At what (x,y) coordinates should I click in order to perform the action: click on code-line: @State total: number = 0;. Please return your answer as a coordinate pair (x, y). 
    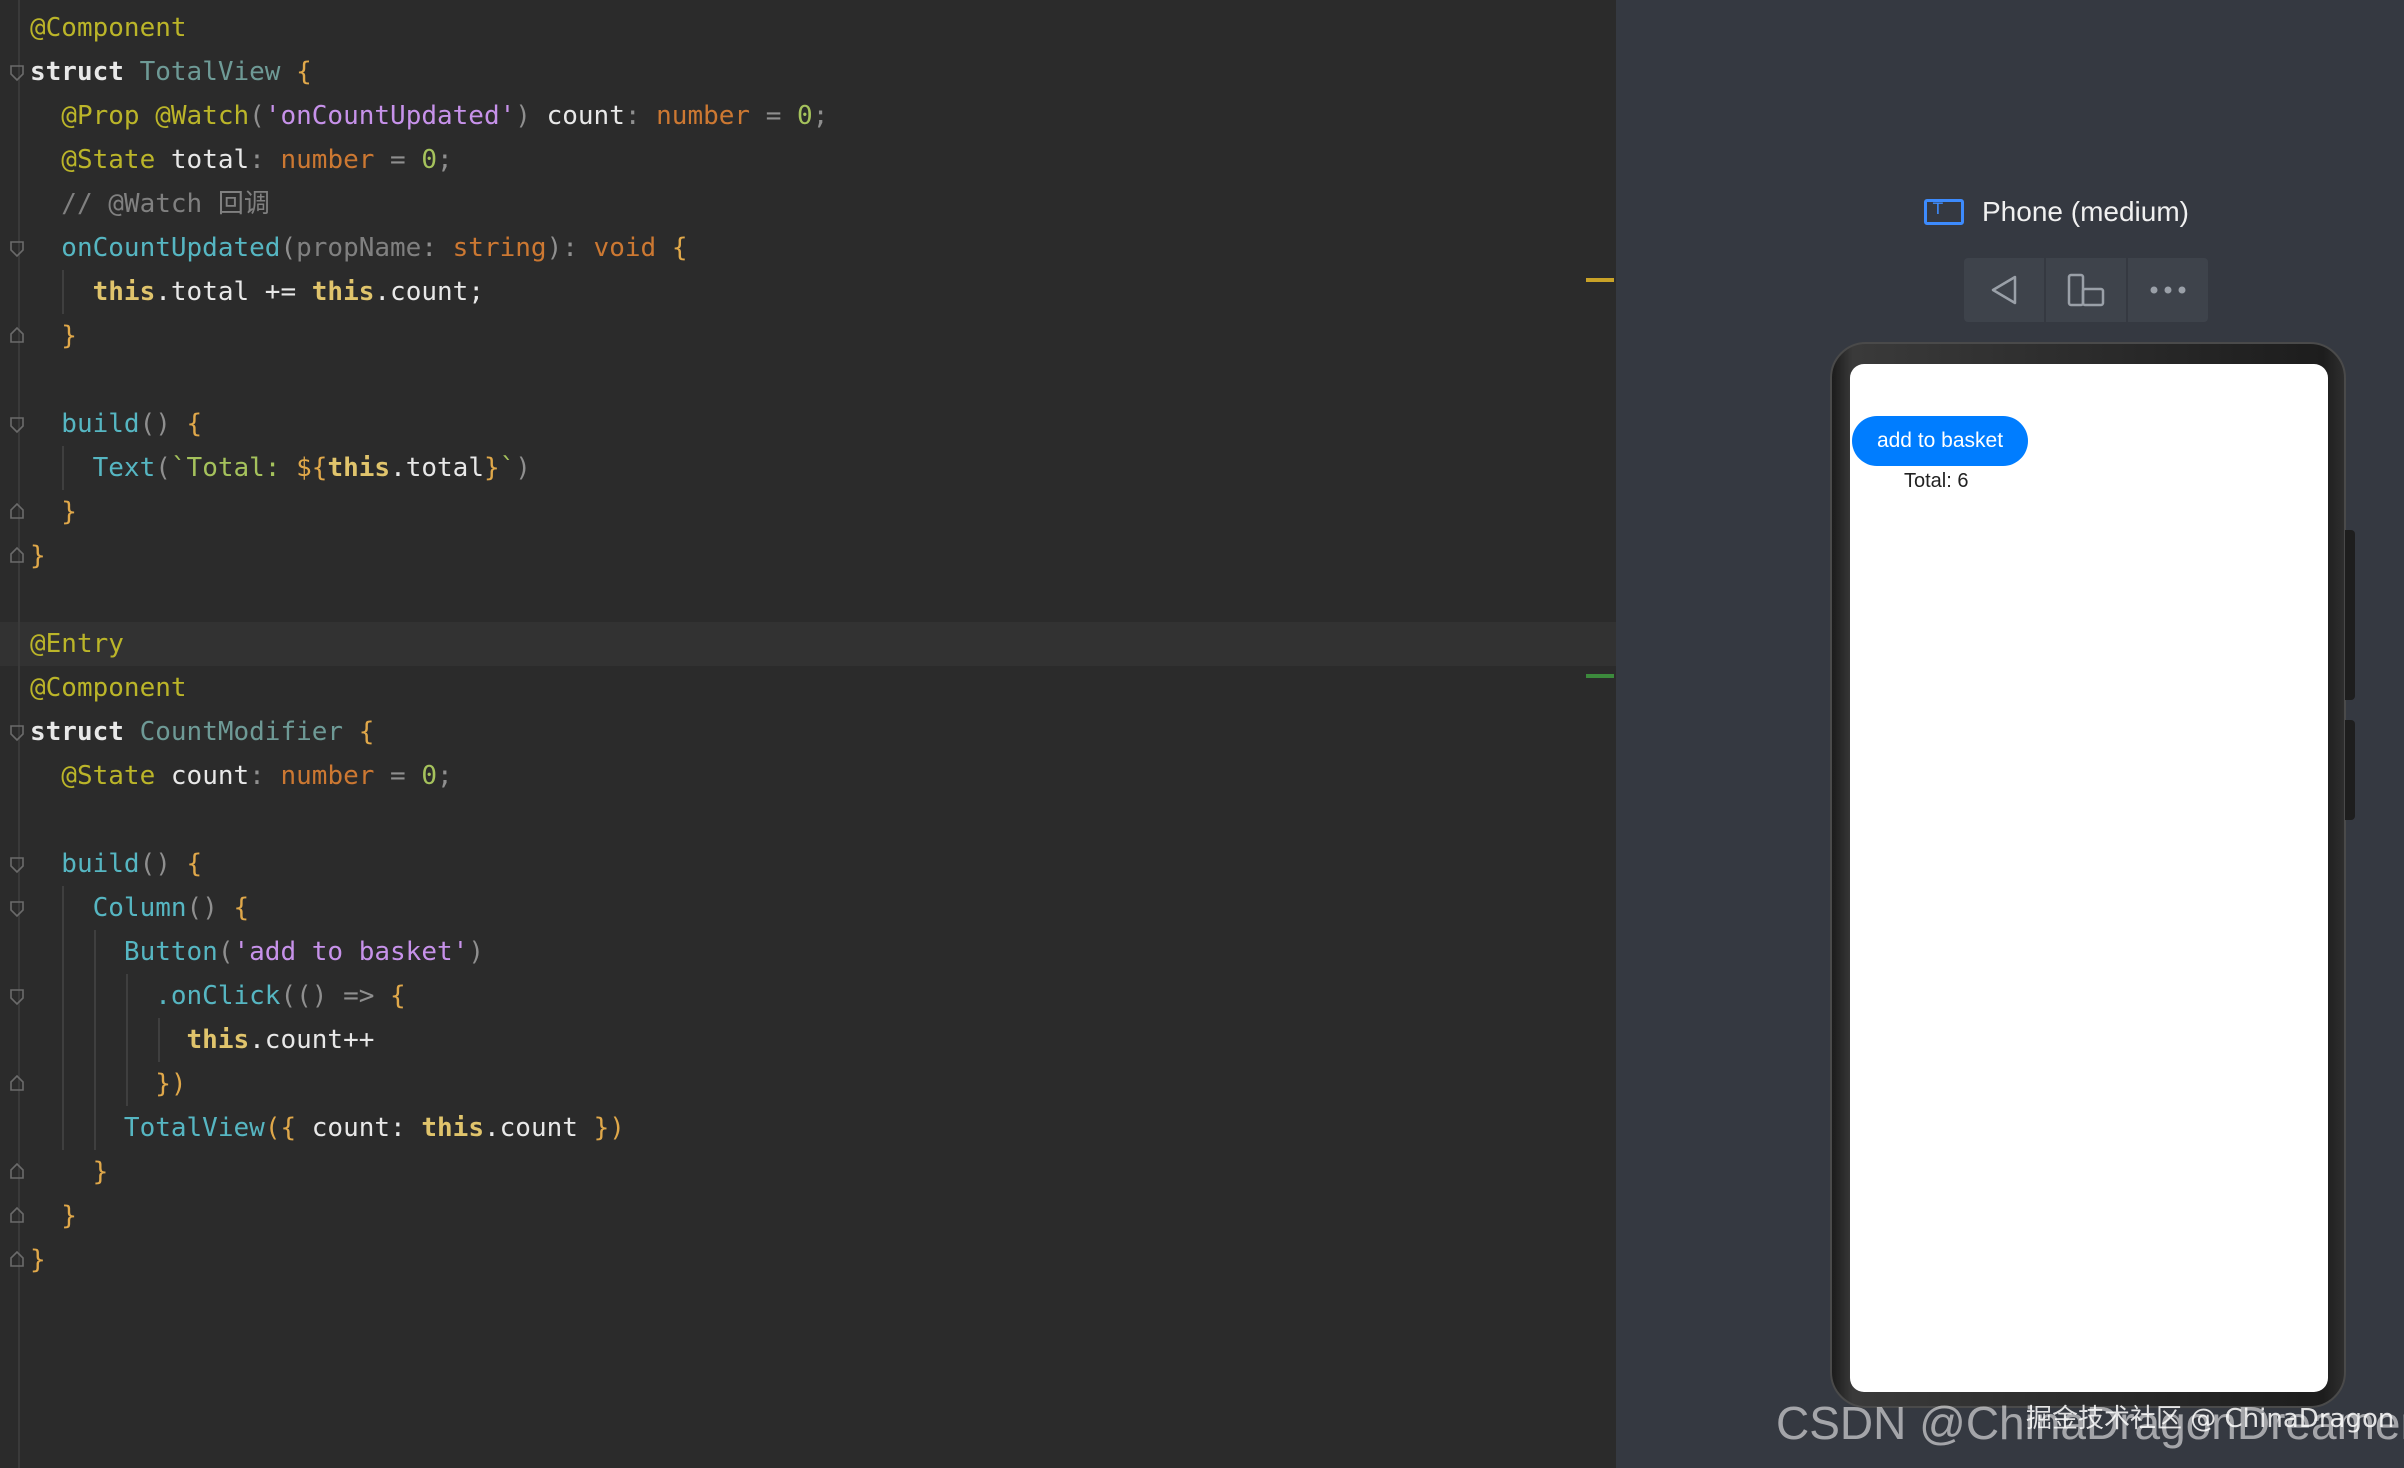
    Looking at the image, I should click on (241, 160).